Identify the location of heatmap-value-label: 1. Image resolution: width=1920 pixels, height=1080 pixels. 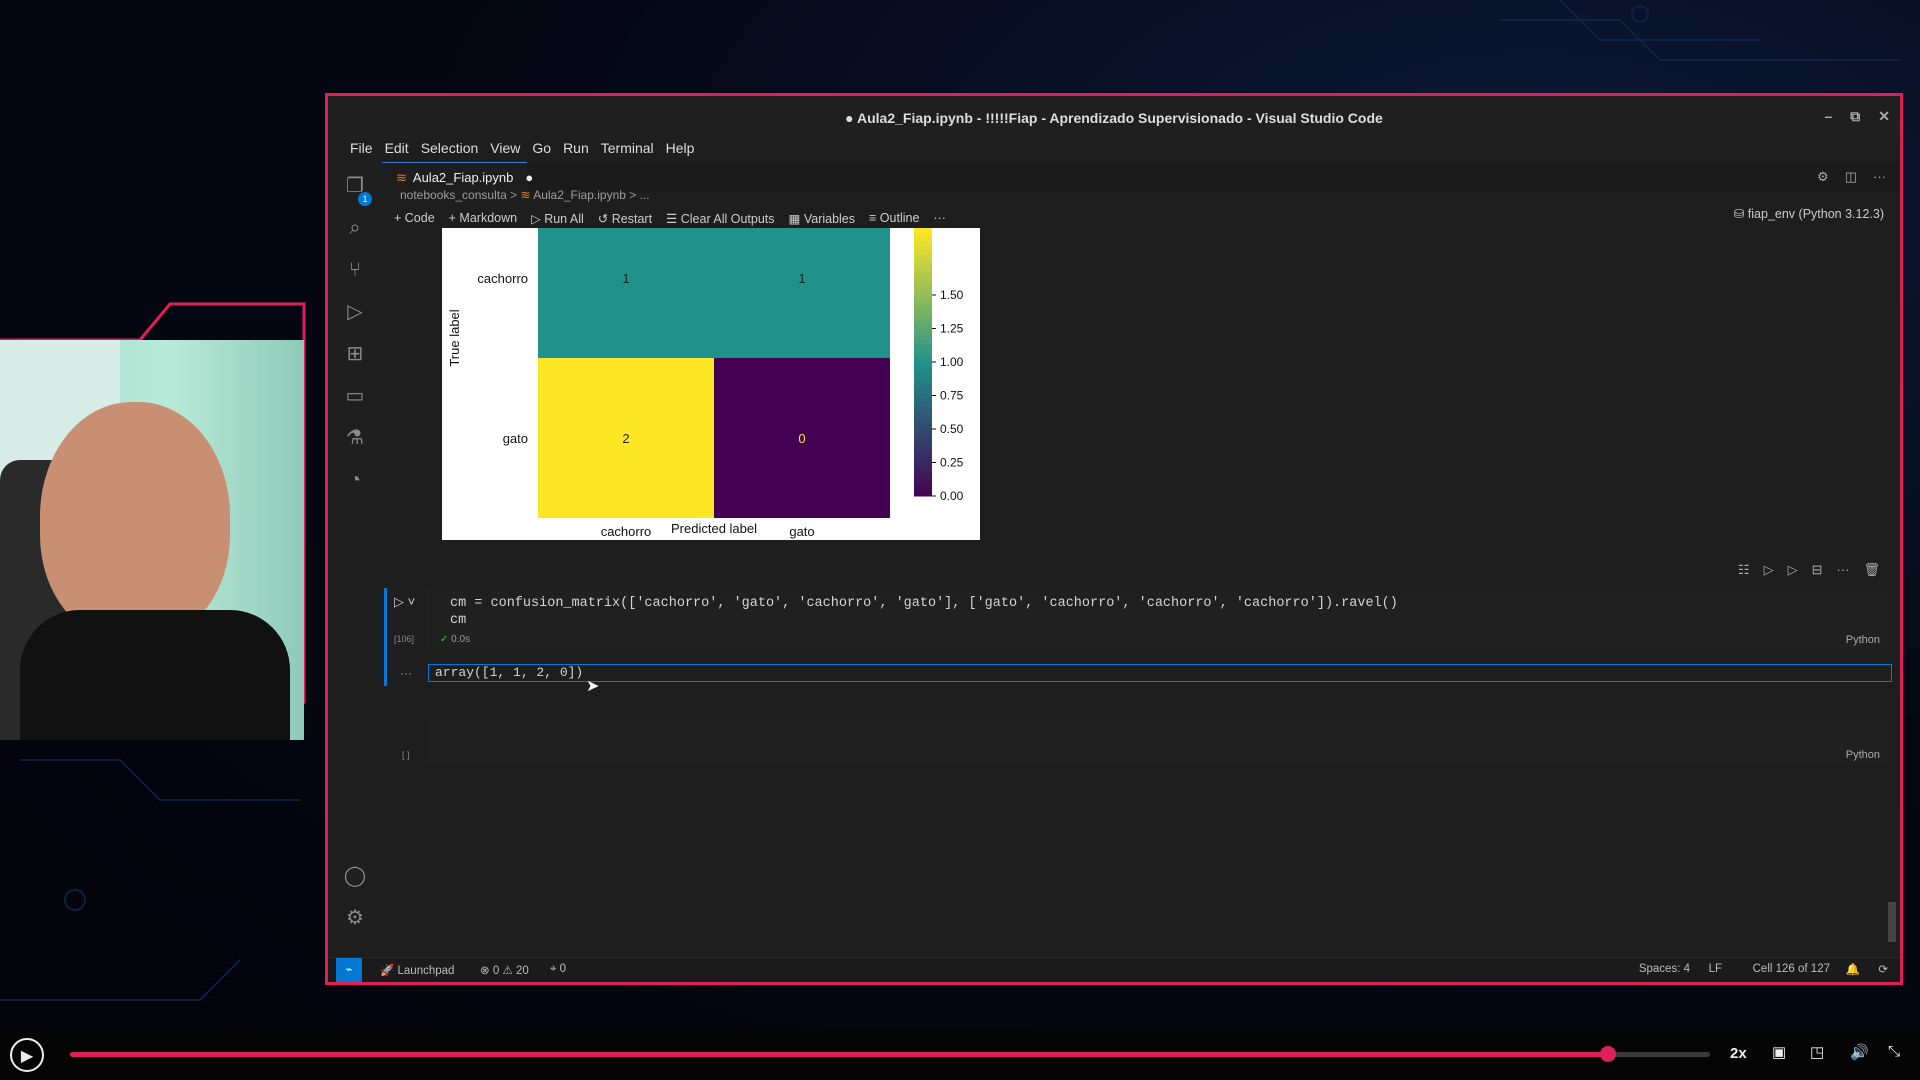
(625, 278).